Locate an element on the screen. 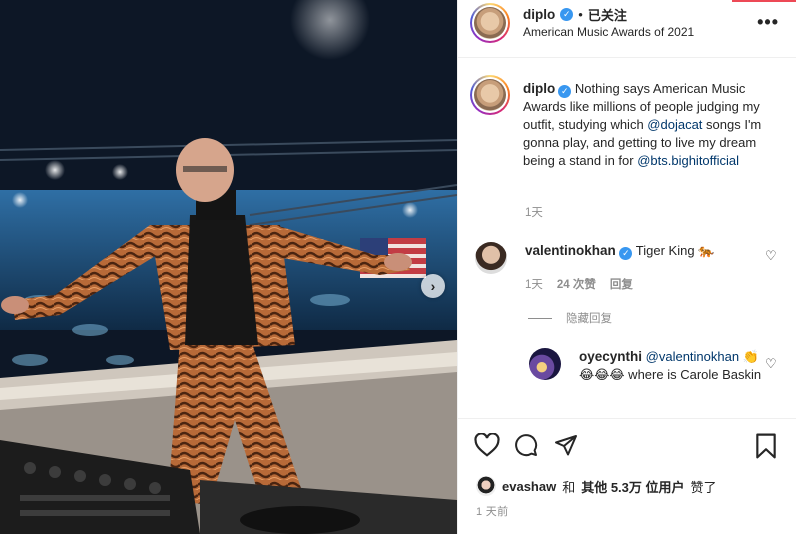  first-liker-username: evashaw is located at coordinates (529, 486).